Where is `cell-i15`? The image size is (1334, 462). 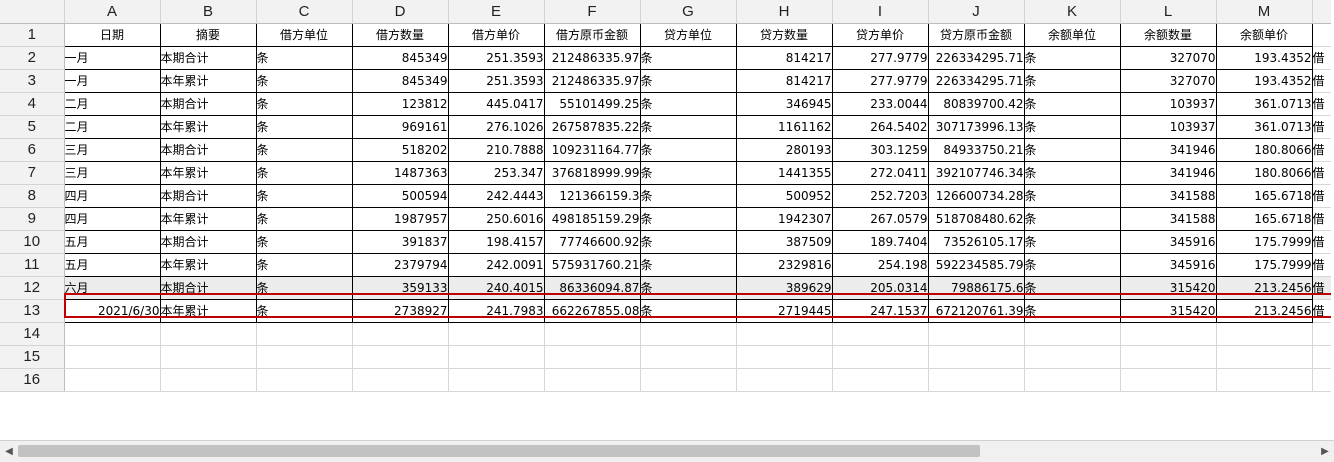 cell-i15 is located at coordinates (880, 357).